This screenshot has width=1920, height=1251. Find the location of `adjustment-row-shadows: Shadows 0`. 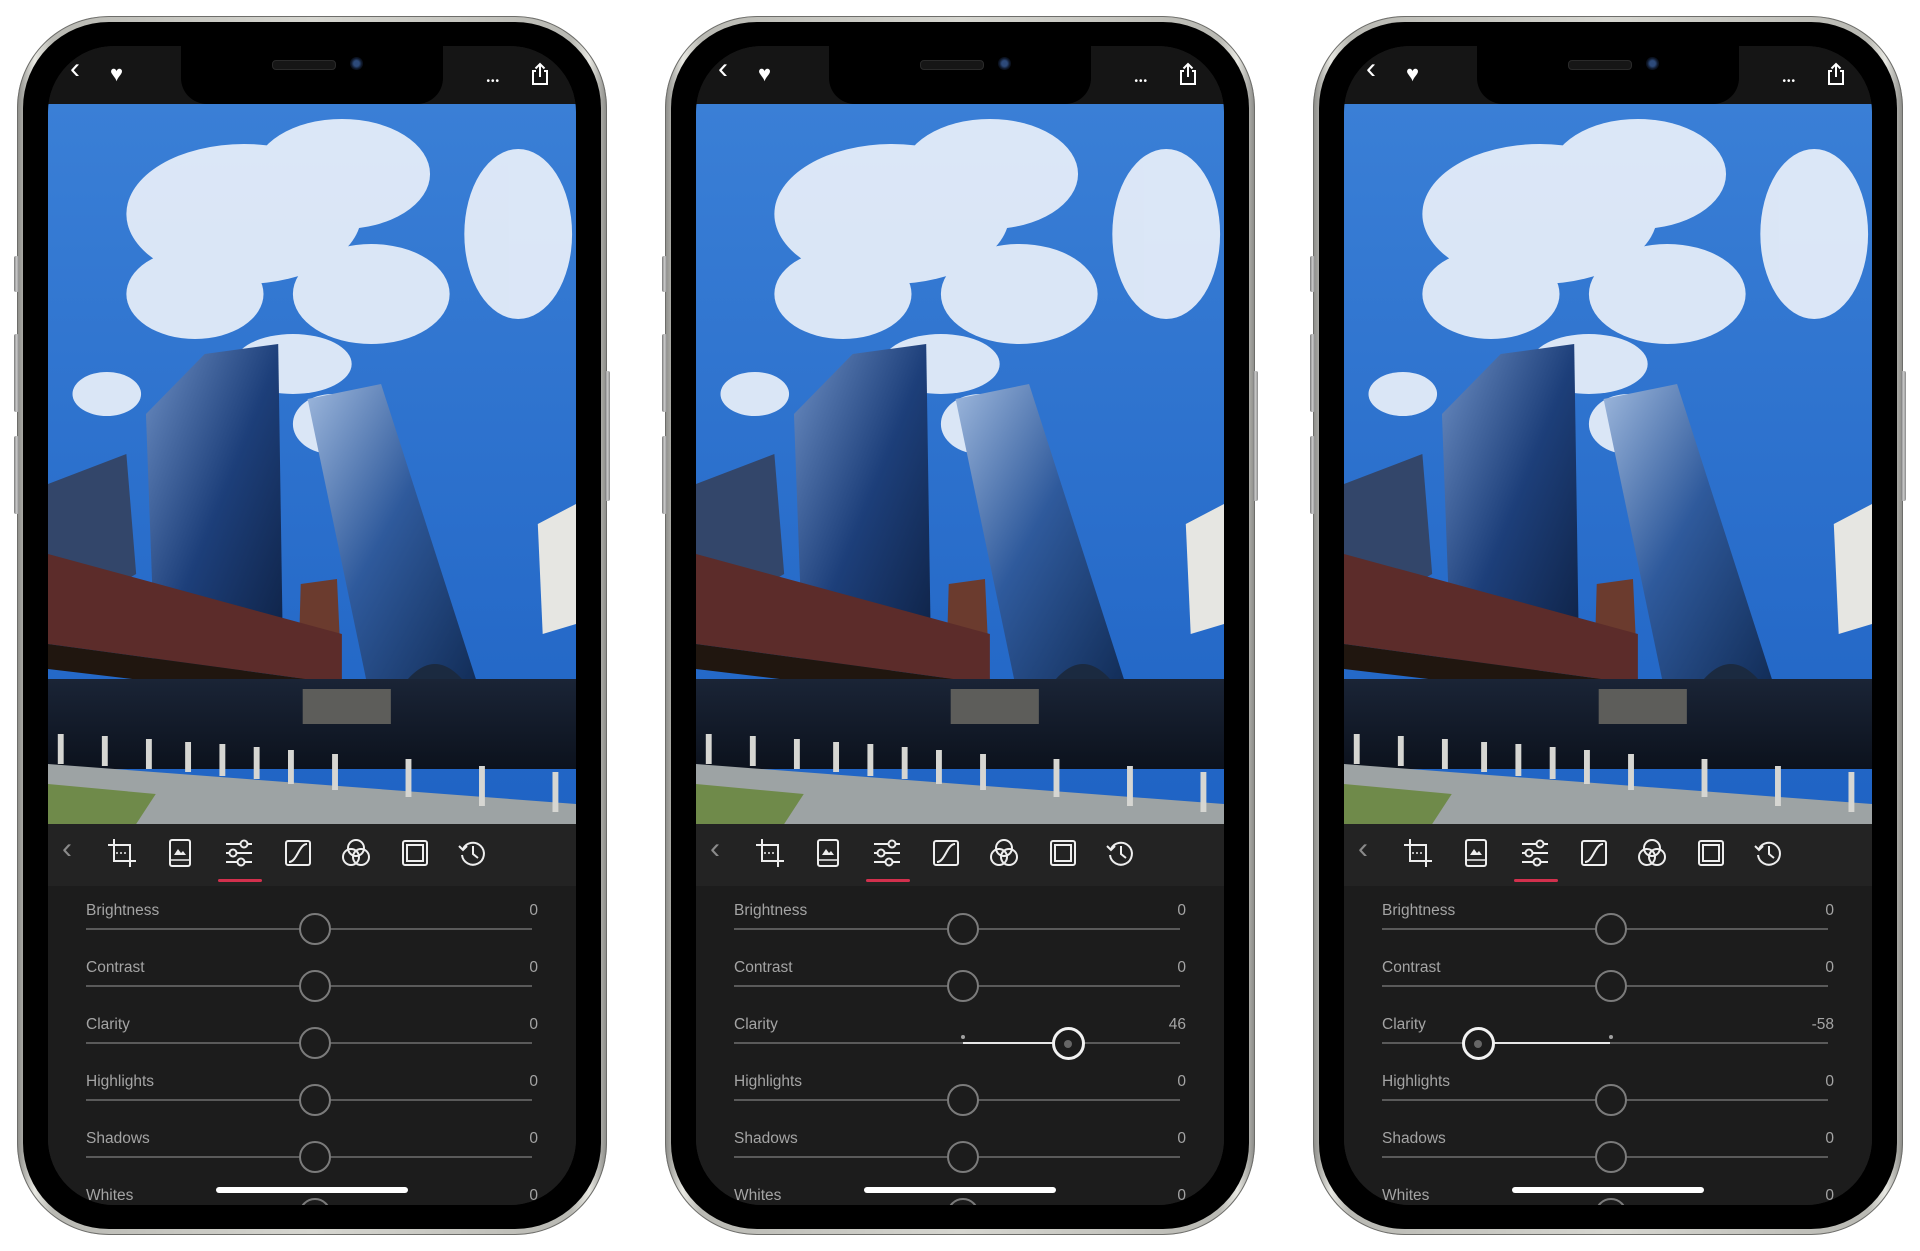

adjustment-row-shadows: Shadows 0 is located at coordinates (960, 1151).